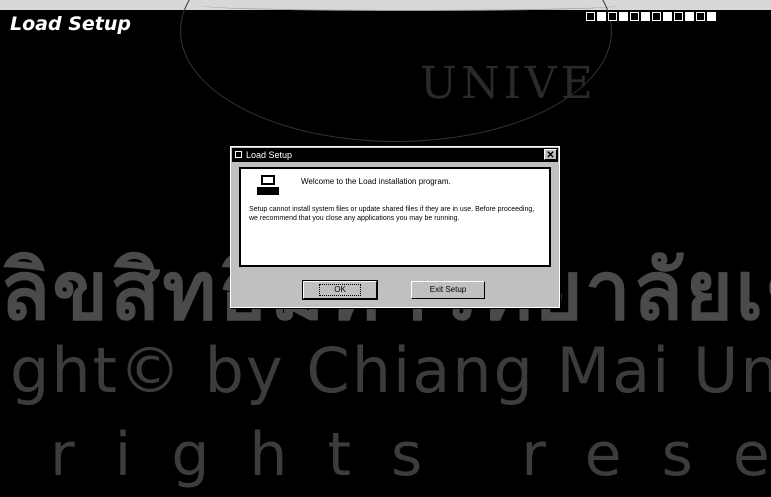 The image size is (771, 497). Describe the element at coordinates (390, 370) in the screenshot. I see `watermark-copyright: ght© by Chiang Mai Un` at that location.